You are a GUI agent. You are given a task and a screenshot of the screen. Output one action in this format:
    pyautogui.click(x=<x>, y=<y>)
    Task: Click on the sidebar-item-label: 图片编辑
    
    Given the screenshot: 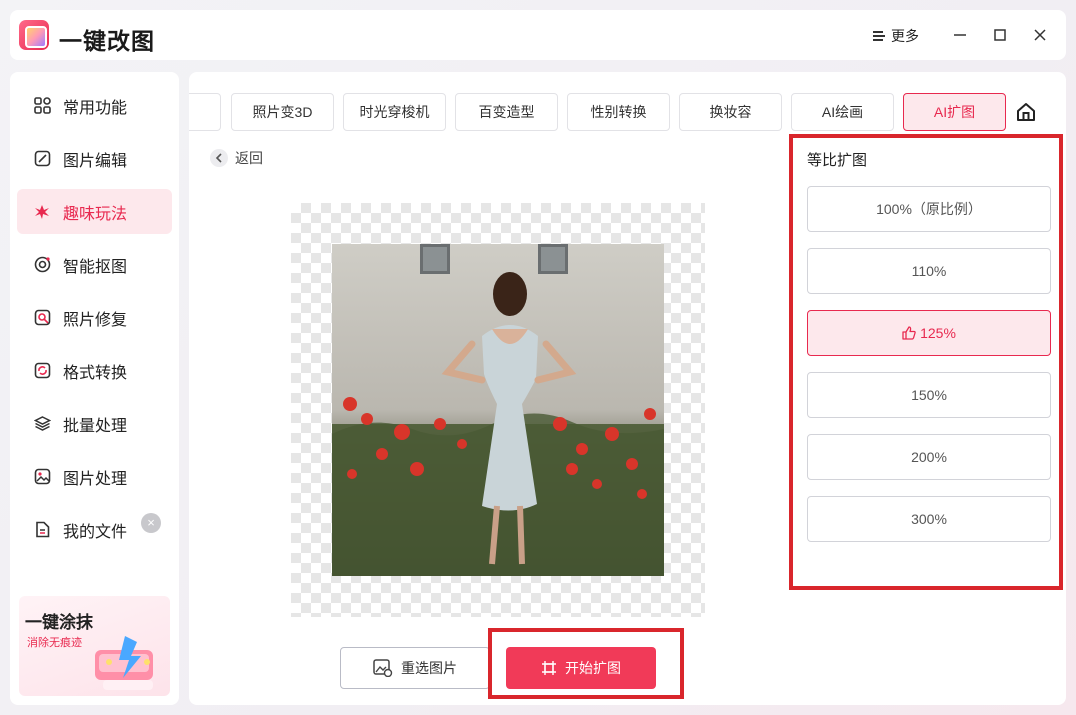 What is the action you would take?
    pyautogui.click(x=95, y=161)
    